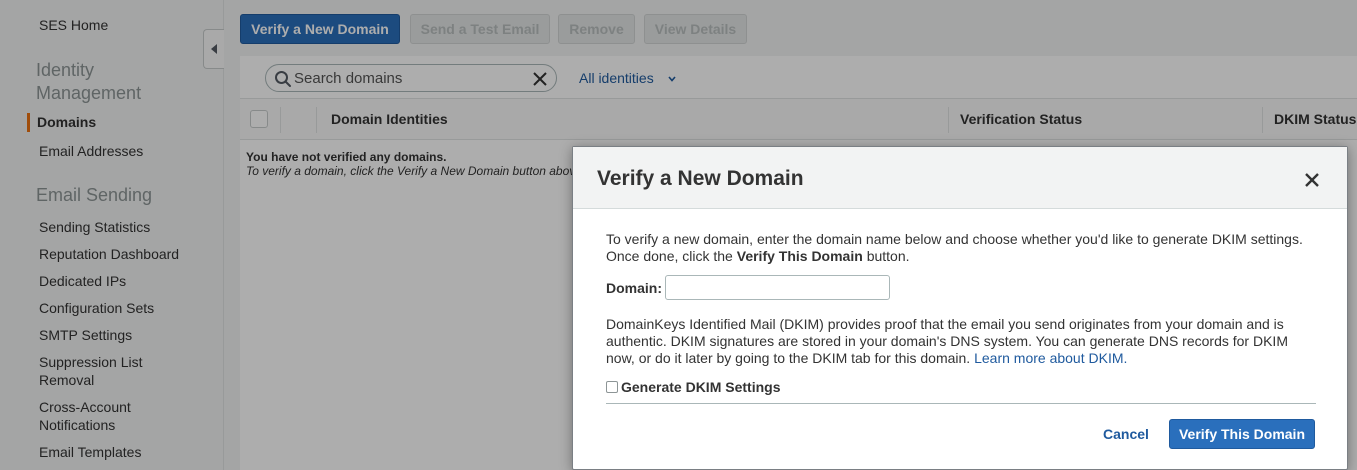  I want to click on verify-this-domain-button: Verify This Domain, so click(1242, 434).